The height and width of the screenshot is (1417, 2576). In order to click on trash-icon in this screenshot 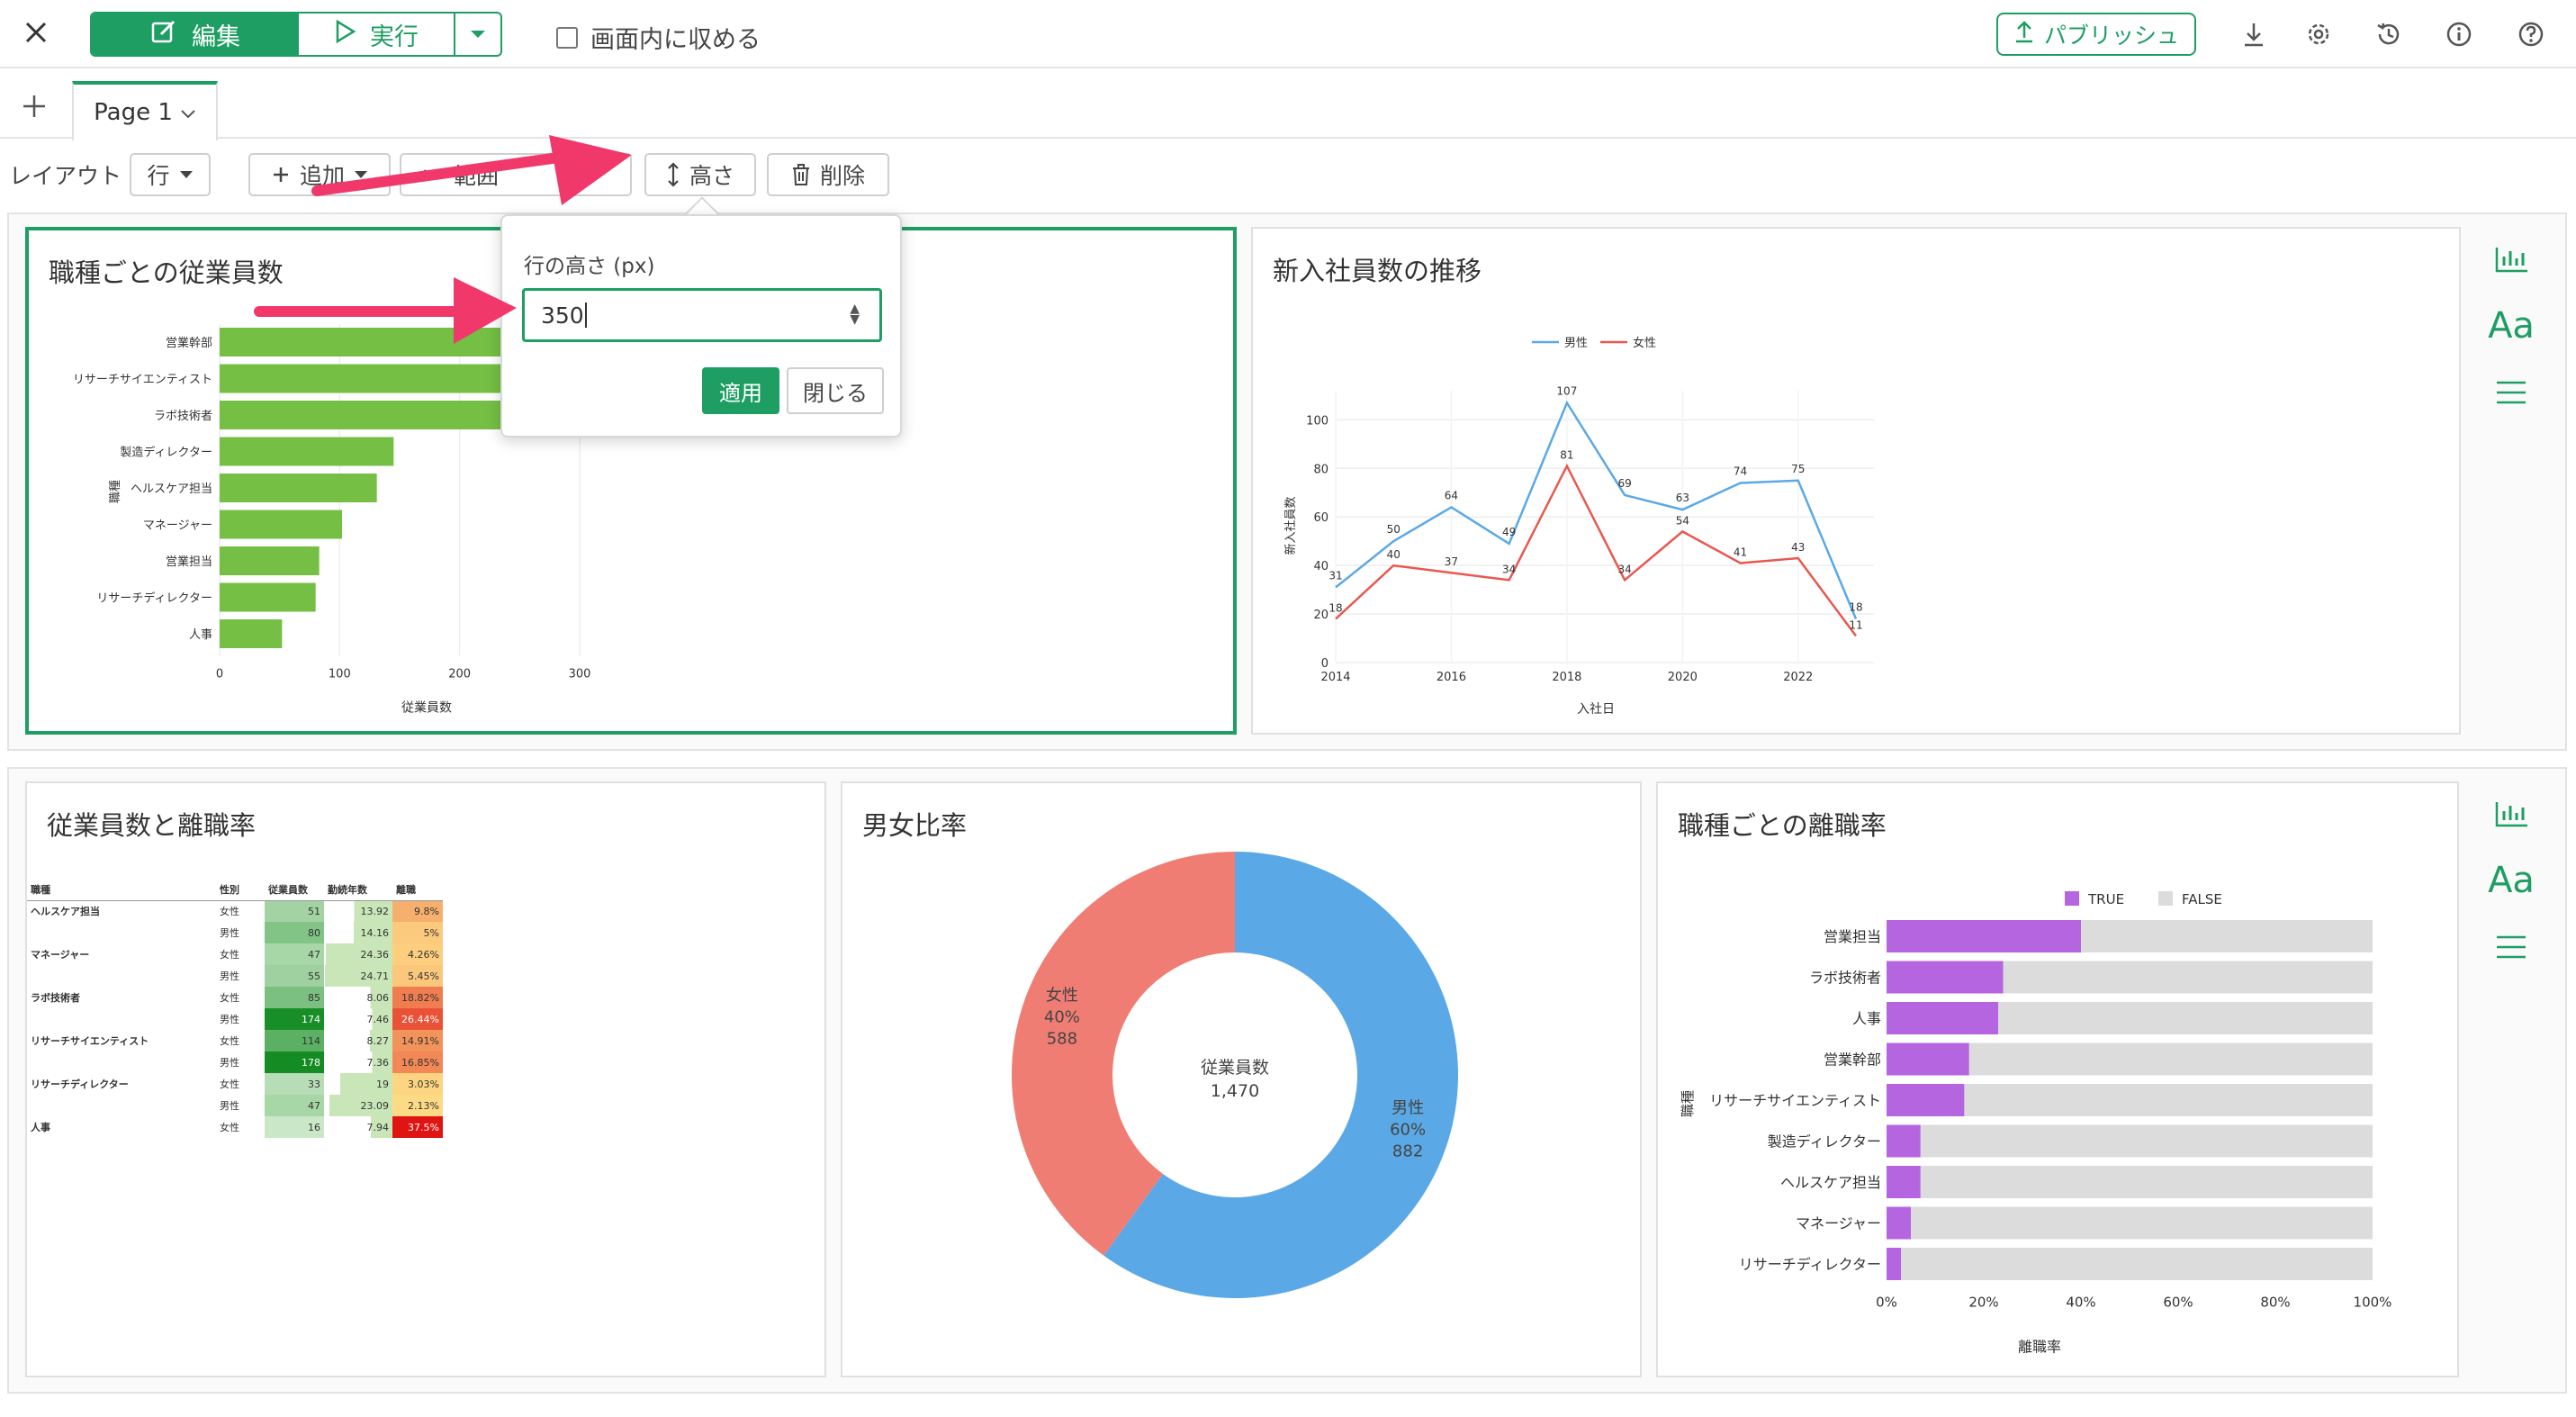, I will do `click(800, 174)`.